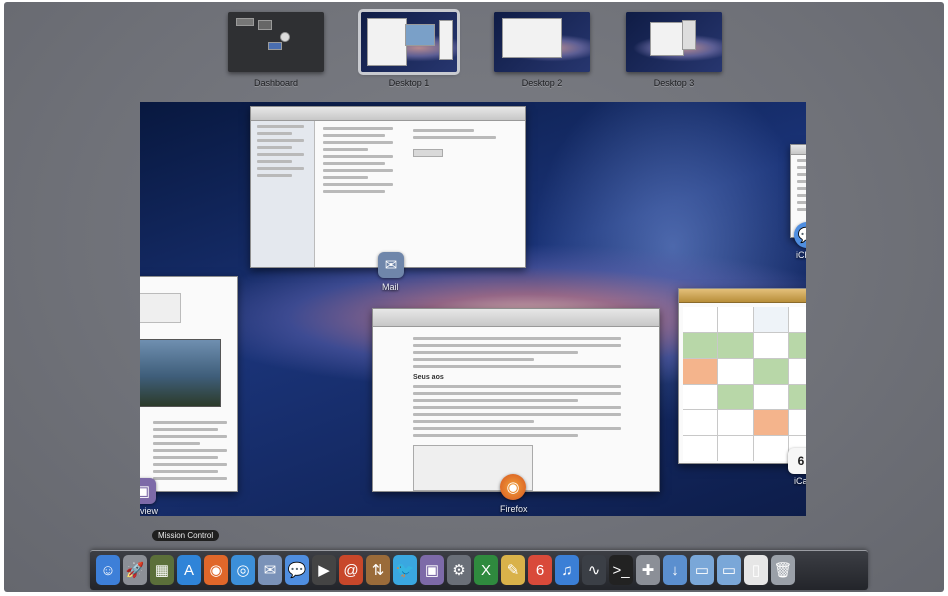 Image resolution: width=948 pixels, height=596 pixels. What do you see at coordinates (351, 570) in the screenshot?
I see `address-book-icon: @` at bounding box center [351, 570].